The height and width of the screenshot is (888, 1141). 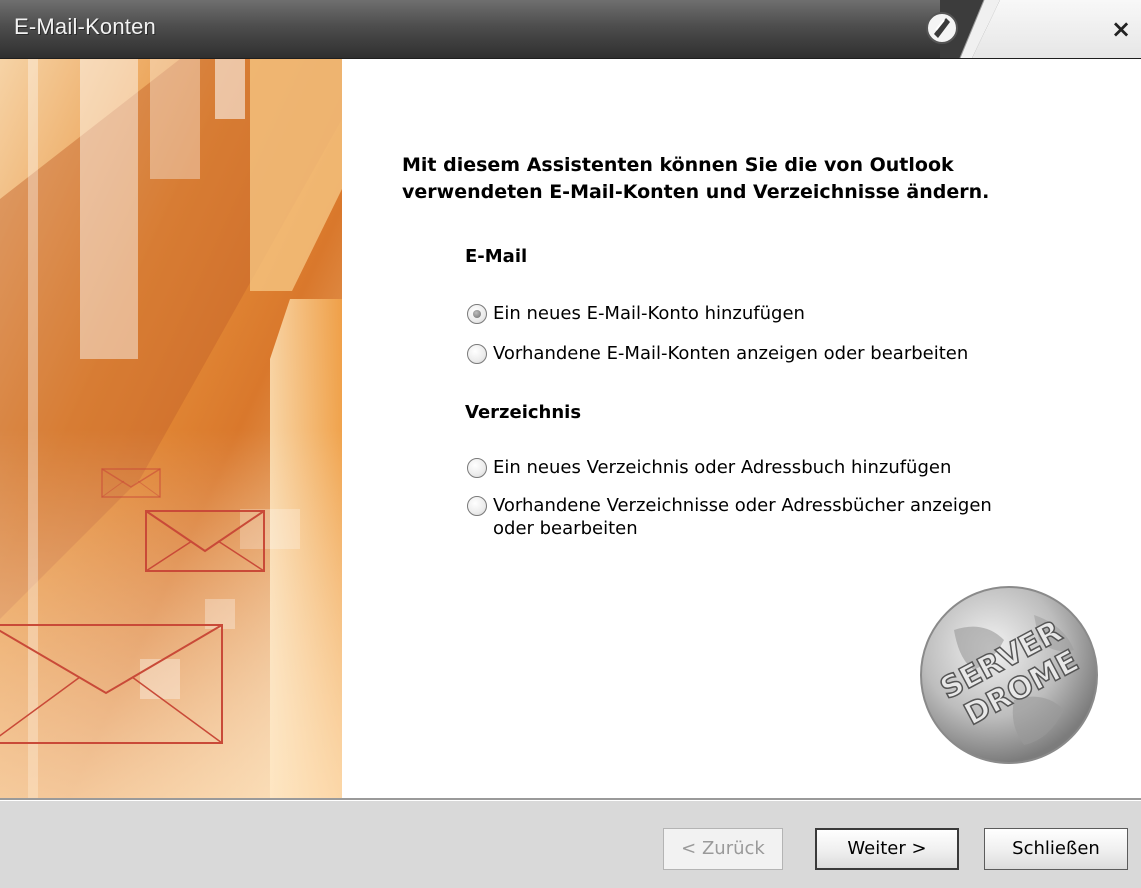 I want to click on office-logo-icon, so click(x=942, y=28).